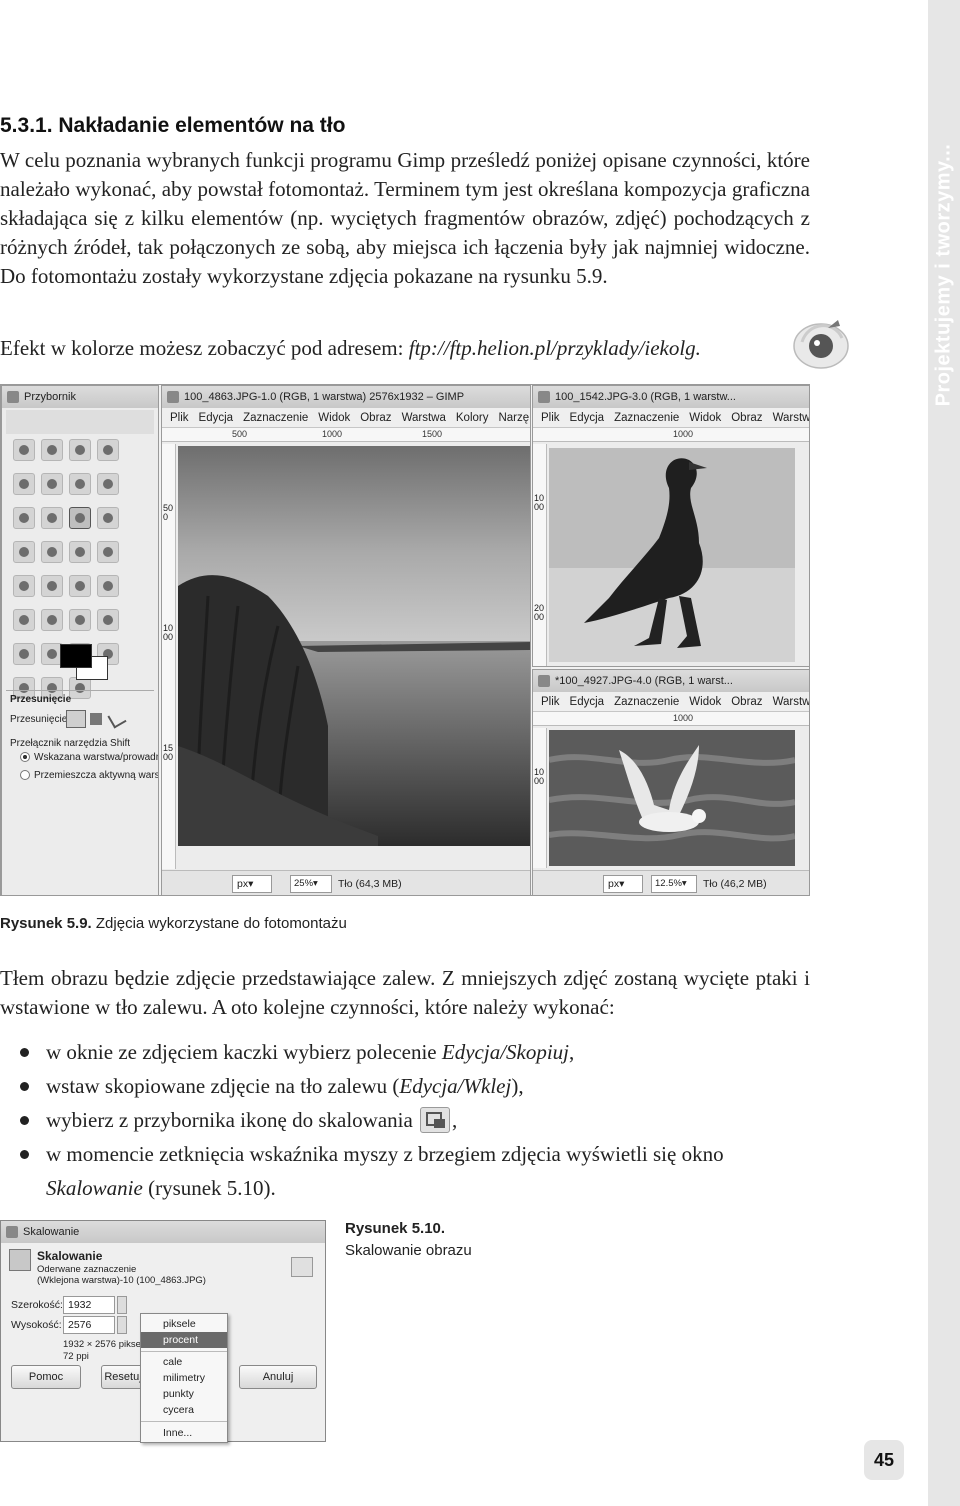 This screenshot has height=1506, width=960. I want to click on fuzzy-select-icon, so click(108, 450).